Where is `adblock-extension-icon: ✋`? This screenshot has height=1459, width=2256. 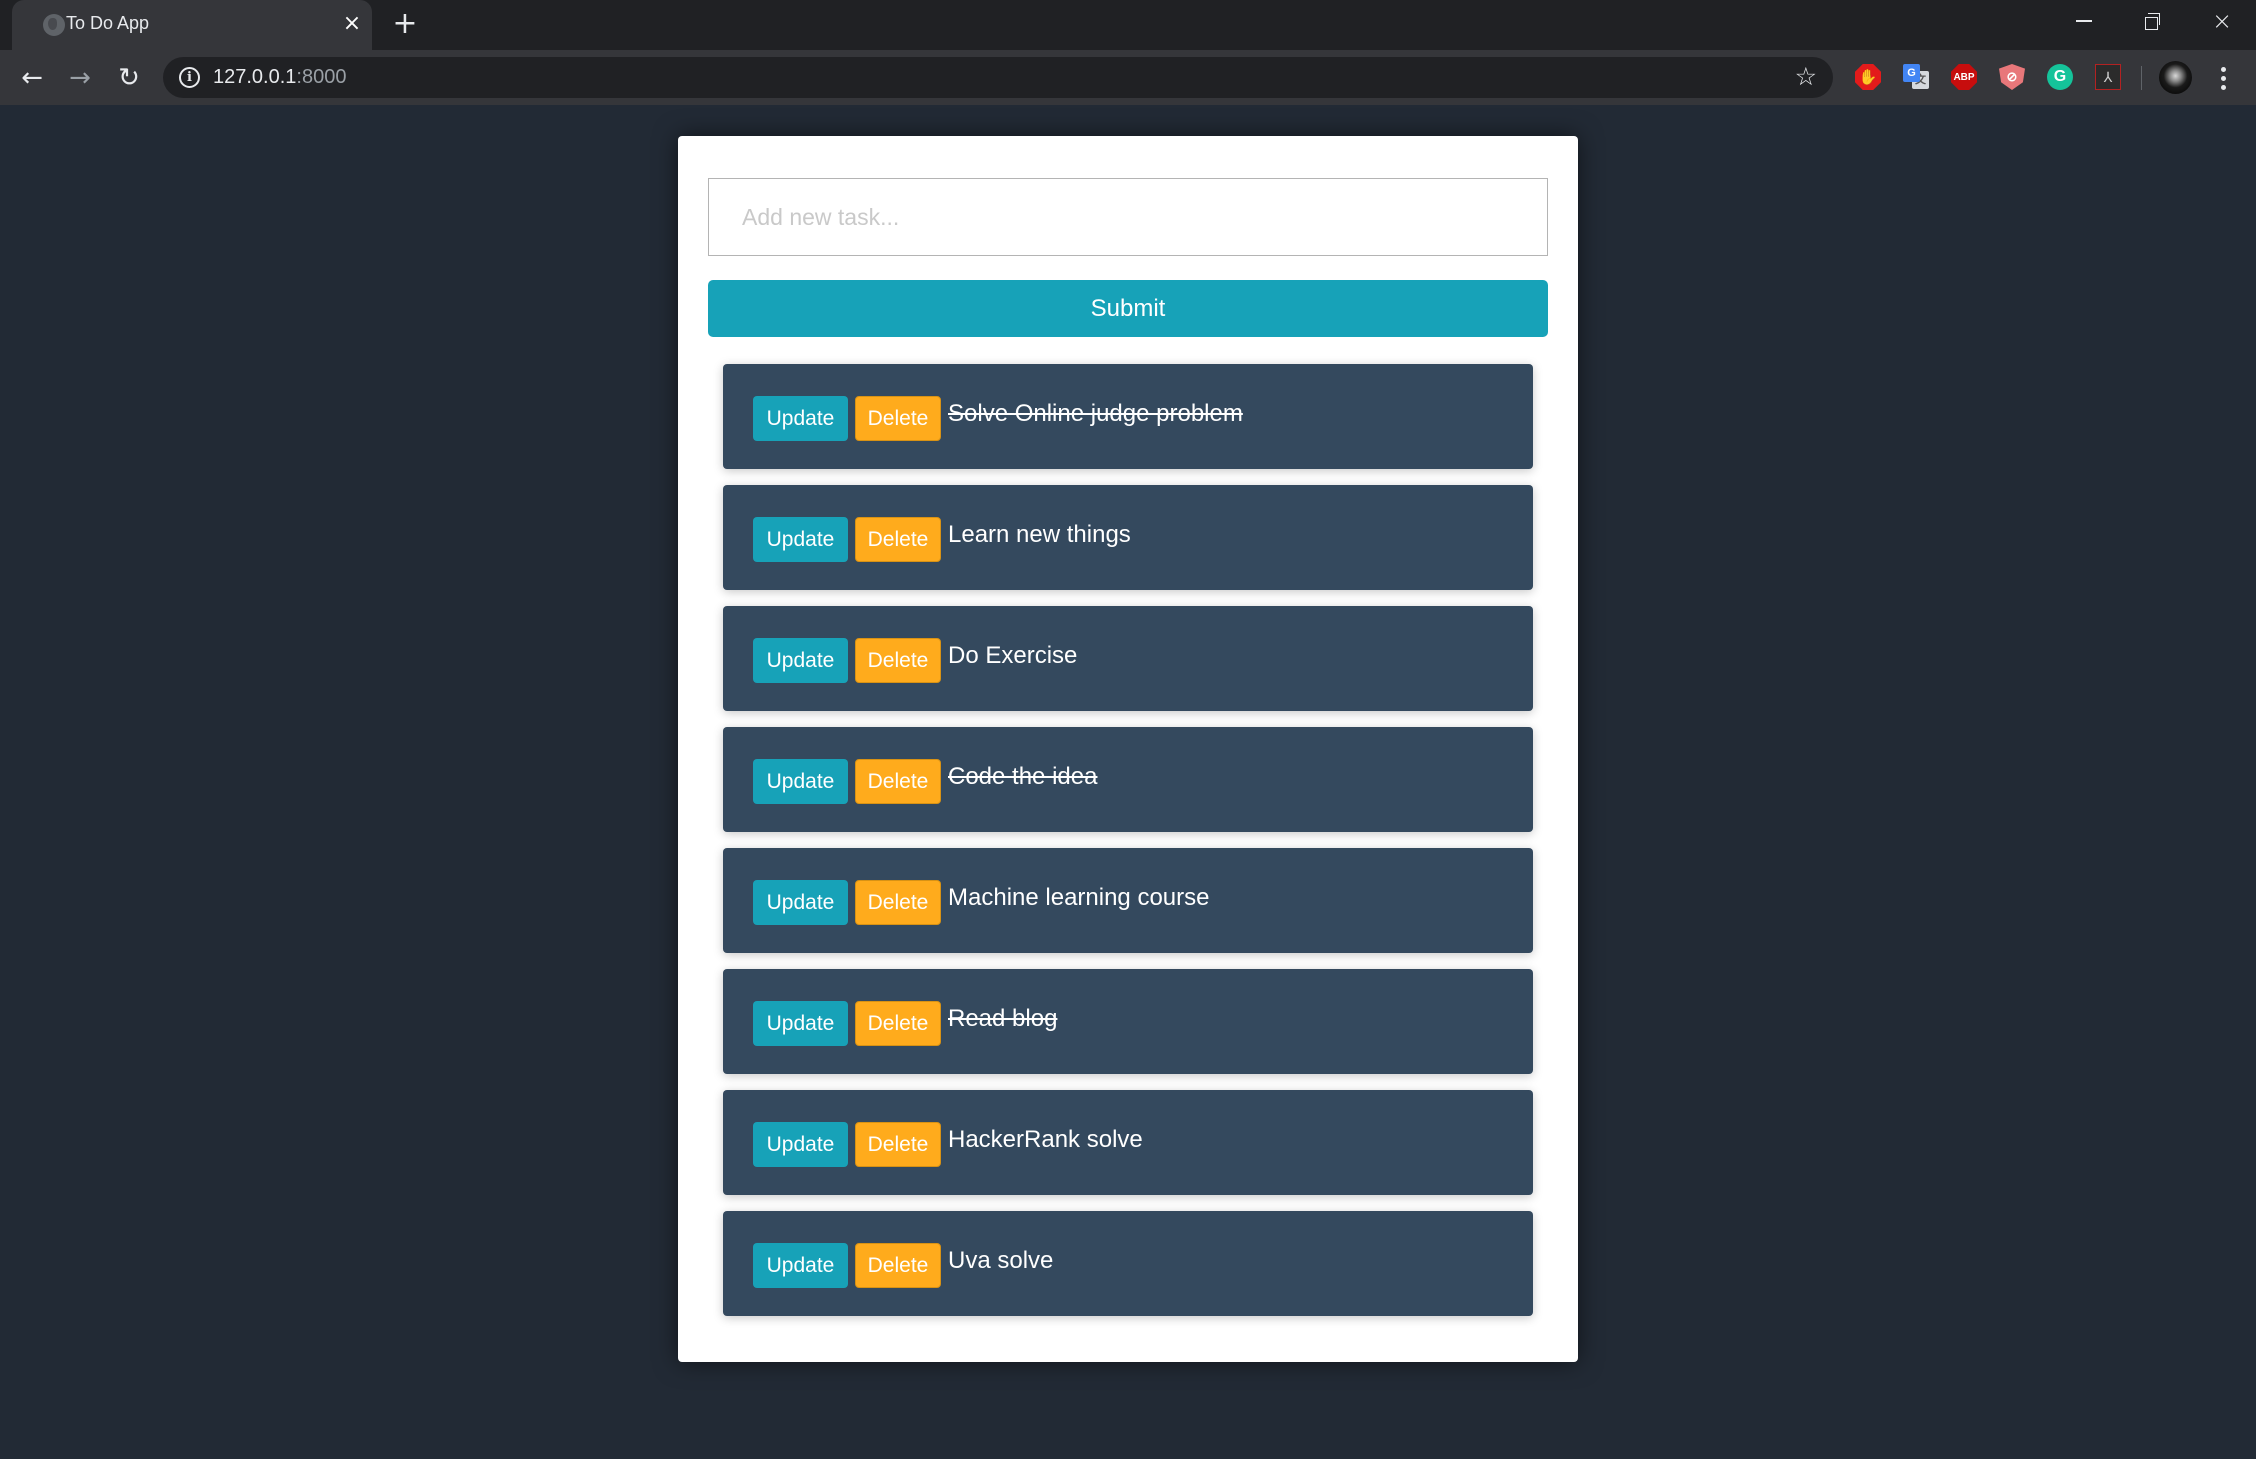
adblock-extension-icon: ✋ is located at coordinates (1868, 77).